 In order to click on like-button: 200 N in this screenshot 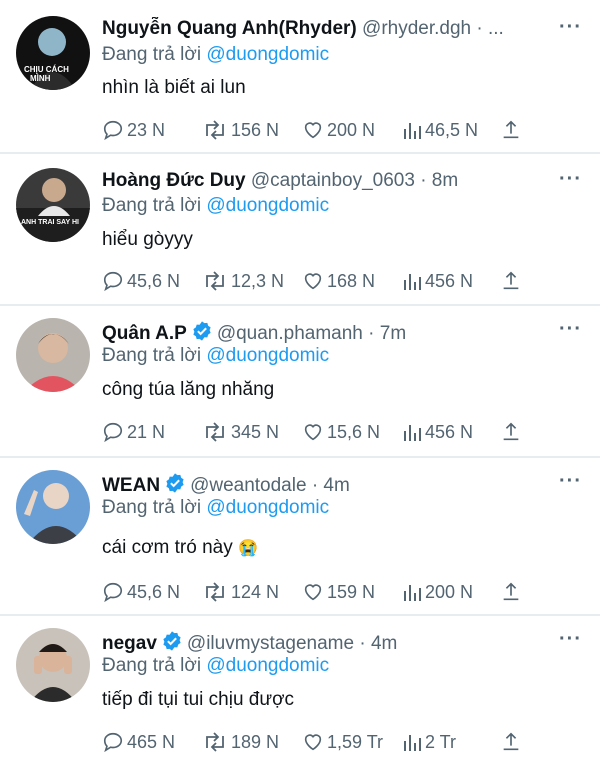, I will do `click(338, 130)`.